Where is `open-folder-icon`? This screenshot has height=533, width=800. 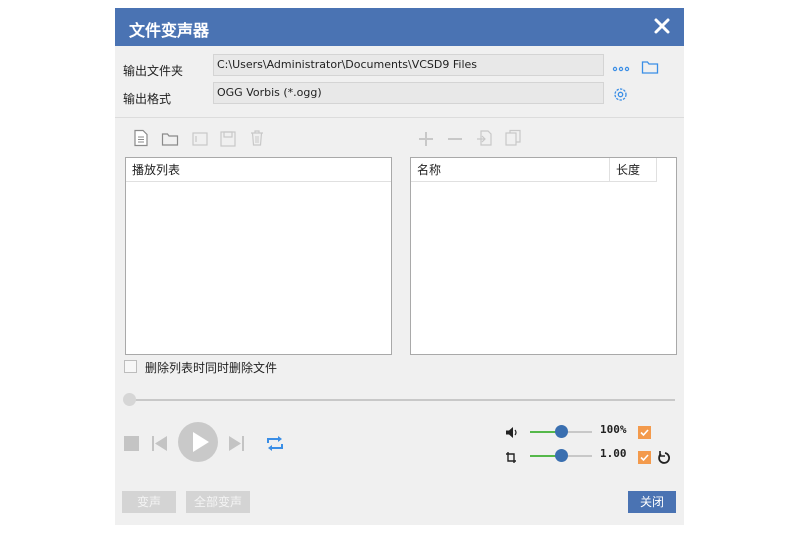 open-folder-icon is located at coordinates (650, 67).